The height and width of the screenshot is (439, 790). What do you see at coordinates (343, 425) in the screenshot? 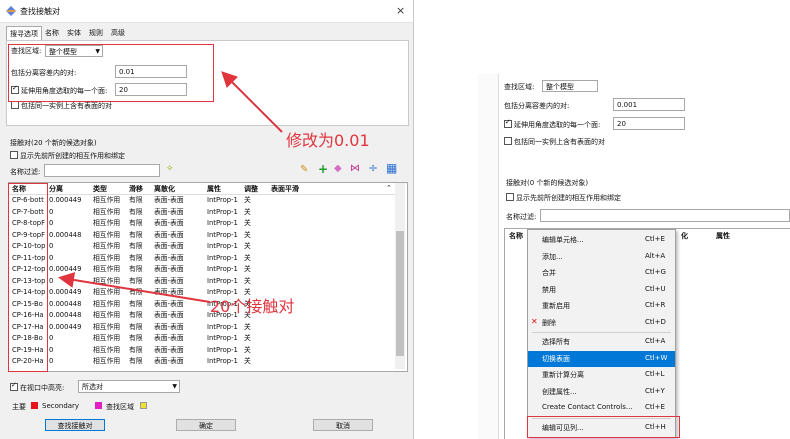
I see `cancel-button: 取消` at bounding box center [343, 425].